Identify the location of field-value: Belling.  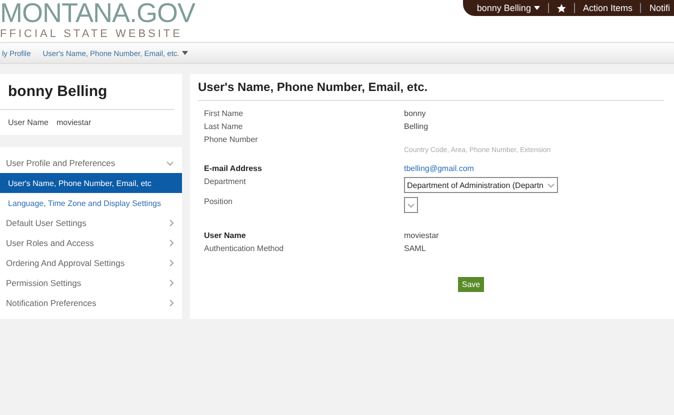
(416, 126).